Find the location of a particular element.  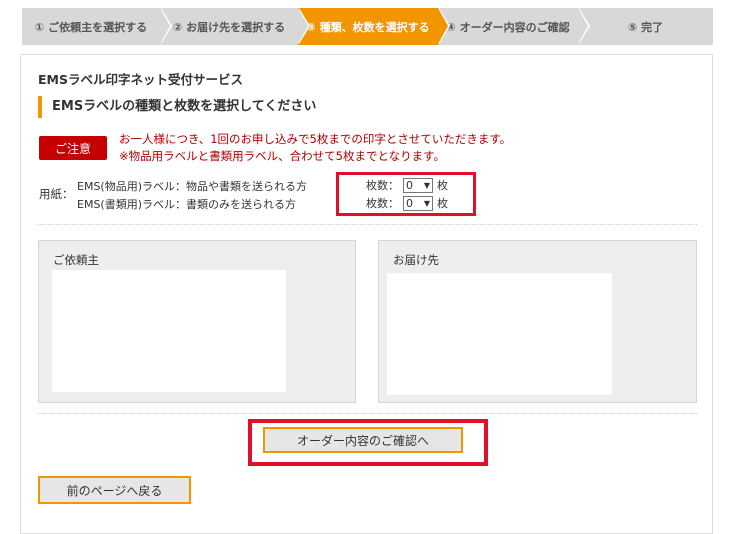

step-3-current: ③ 種類、枚数を選択する is located at coordinates (374, 26).